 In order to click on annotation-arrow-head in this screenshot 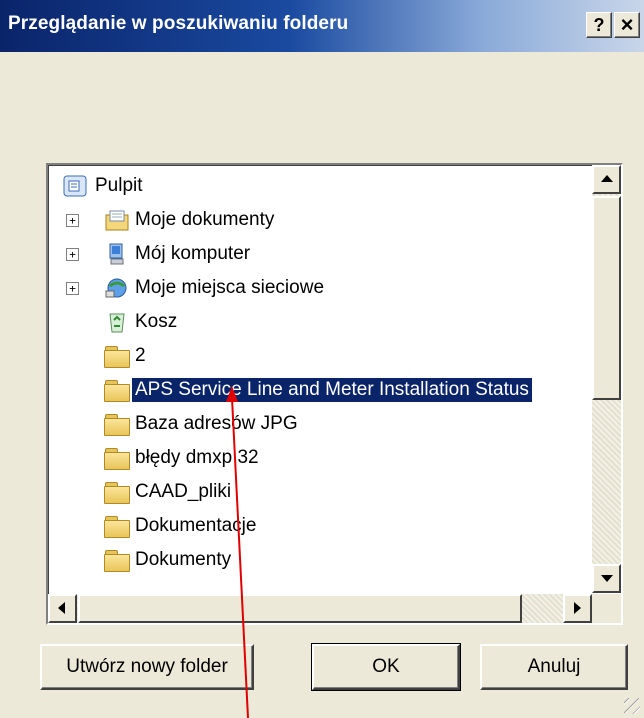, I will do `click(232, 394)`.